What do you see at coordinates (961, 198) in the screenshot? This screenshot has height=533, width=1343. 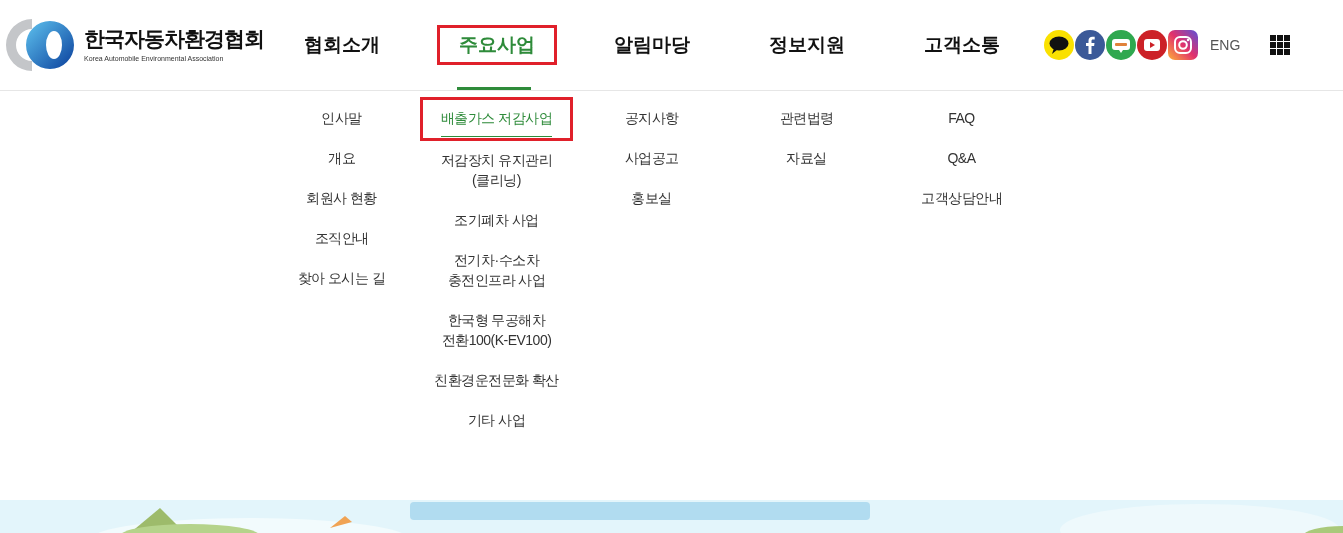 I see `submenu-item: 고객상담안내` at bounding box center [961, 198].